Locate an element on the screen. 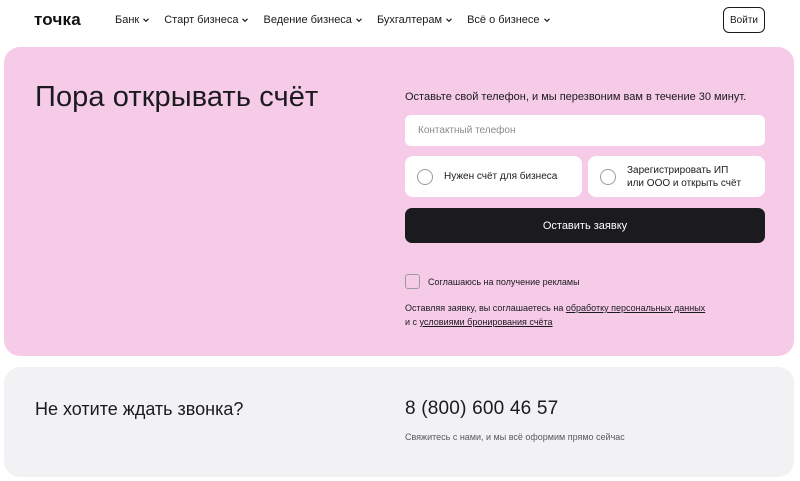  nav-item-label: Банк is located at coordinates (127, 20).